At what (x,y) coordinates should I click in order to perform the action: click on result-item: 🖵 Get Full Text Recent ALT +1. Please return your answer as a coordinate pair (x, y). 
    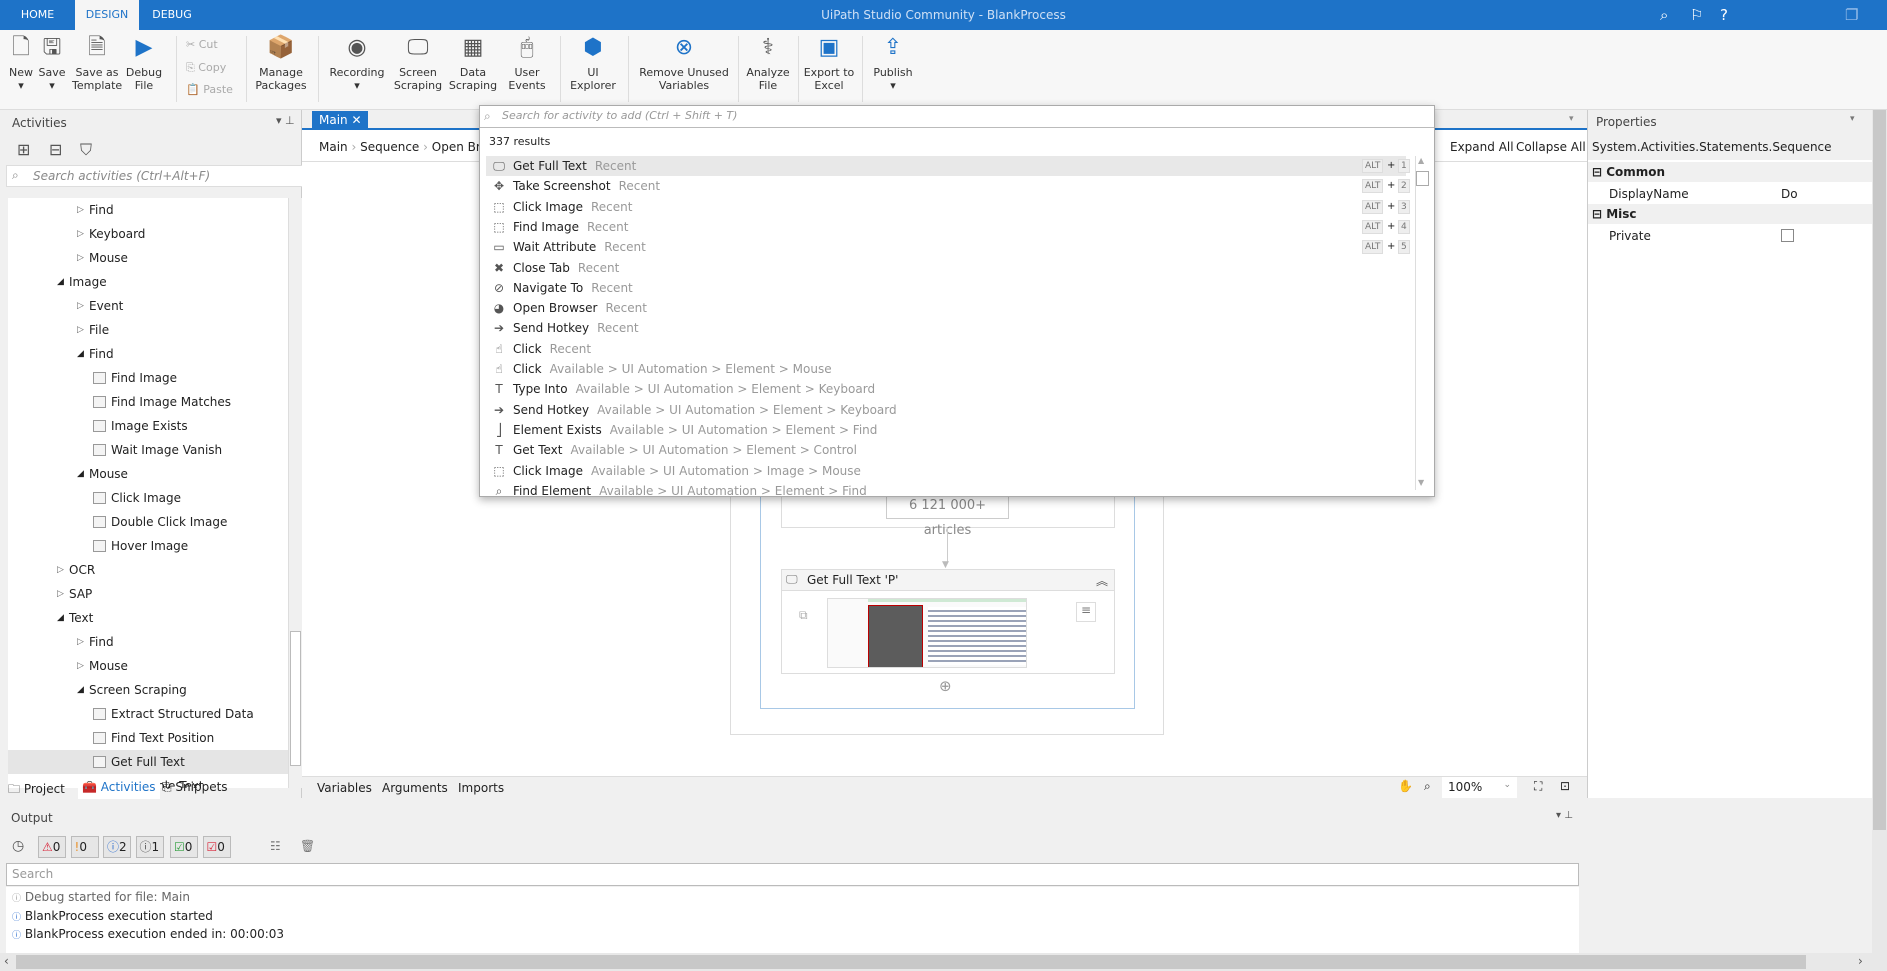
    Looking at the image, I should click on (948, 166).